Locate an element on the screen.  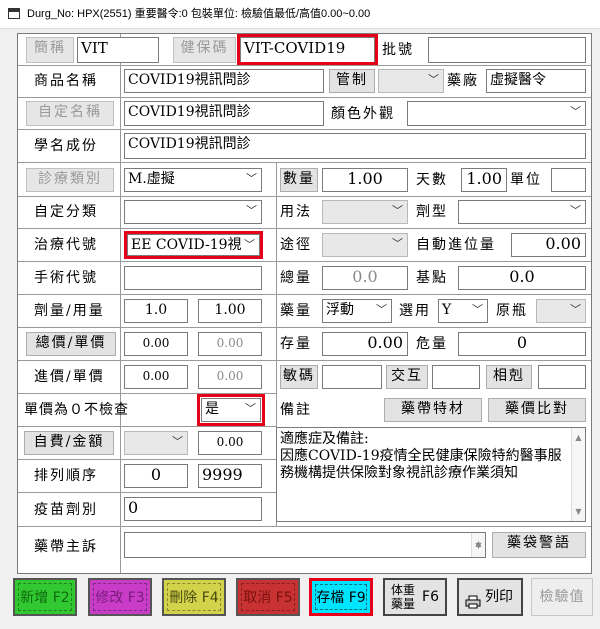
modify-f3-button: 修改 F3 is located at coordinates (120, 597).